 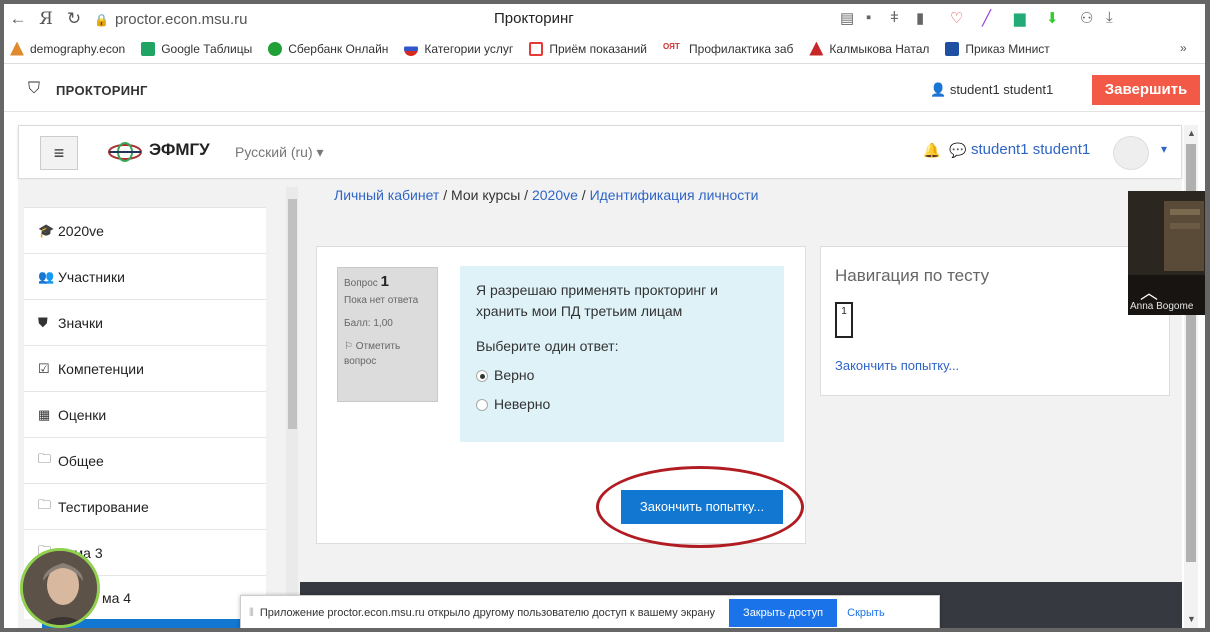 I want to click on site-icon: ОЯТ, so click(x=673, y=48).